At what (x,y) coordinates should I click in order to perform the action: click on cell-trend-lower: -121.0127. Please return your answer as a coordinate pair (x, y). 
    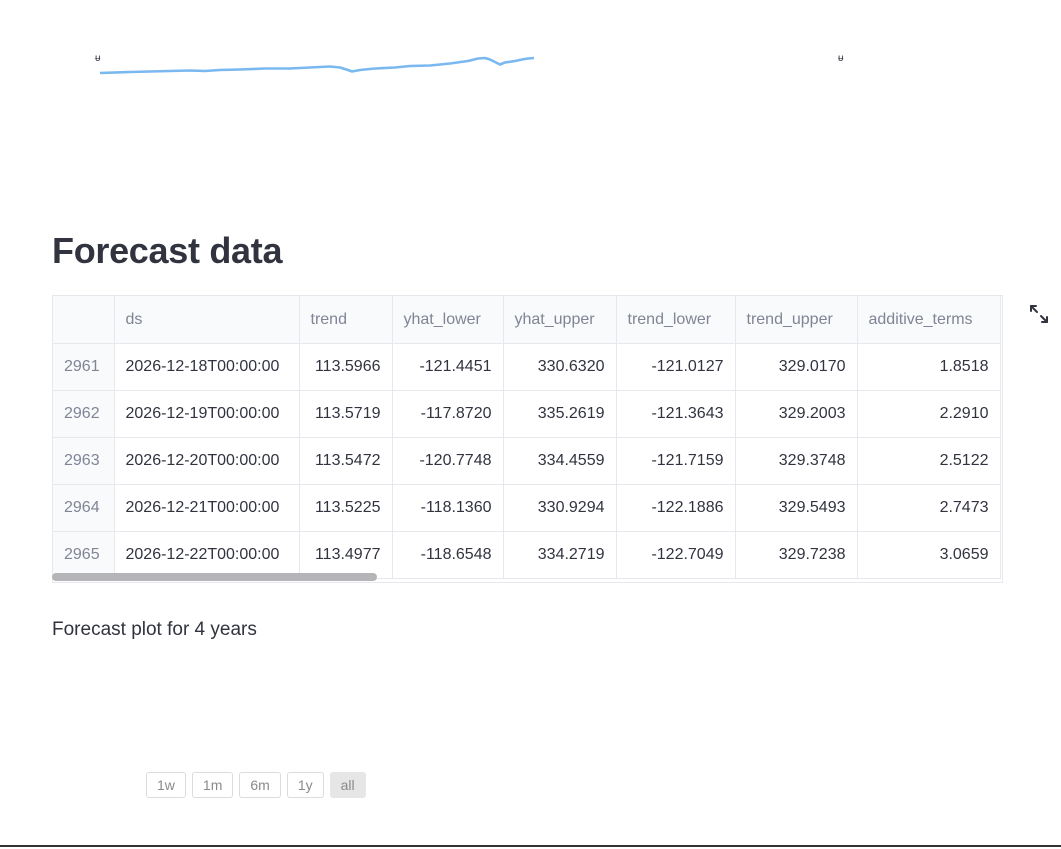
    Looking at the image, I should click on (676, 367).